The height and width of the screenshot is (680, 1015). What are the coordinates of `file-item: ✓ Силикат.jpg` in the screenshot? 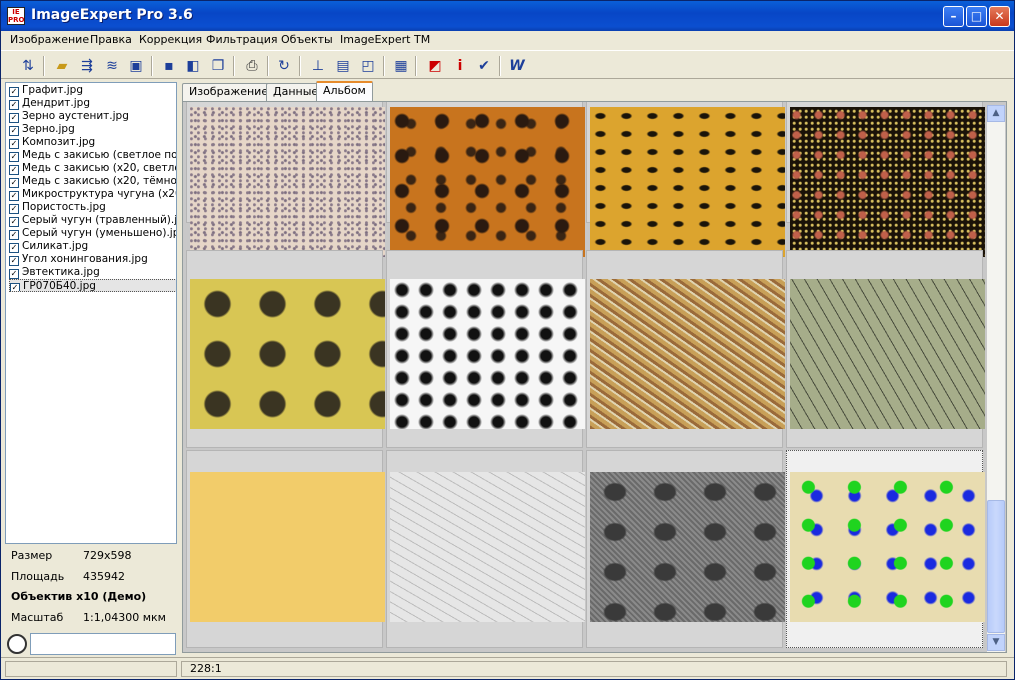 It's located at (92, 246).